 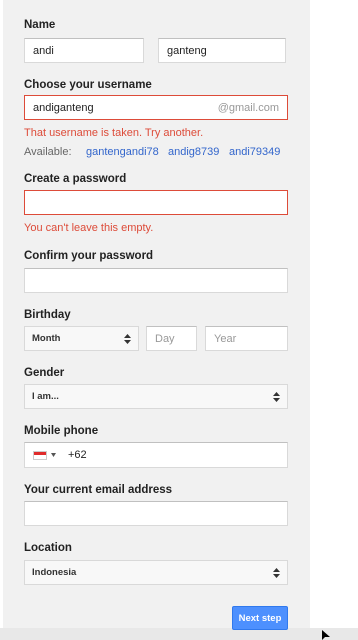 I want to click on suggestion-link-1: gantengandi78, so click(x=122, y=152).